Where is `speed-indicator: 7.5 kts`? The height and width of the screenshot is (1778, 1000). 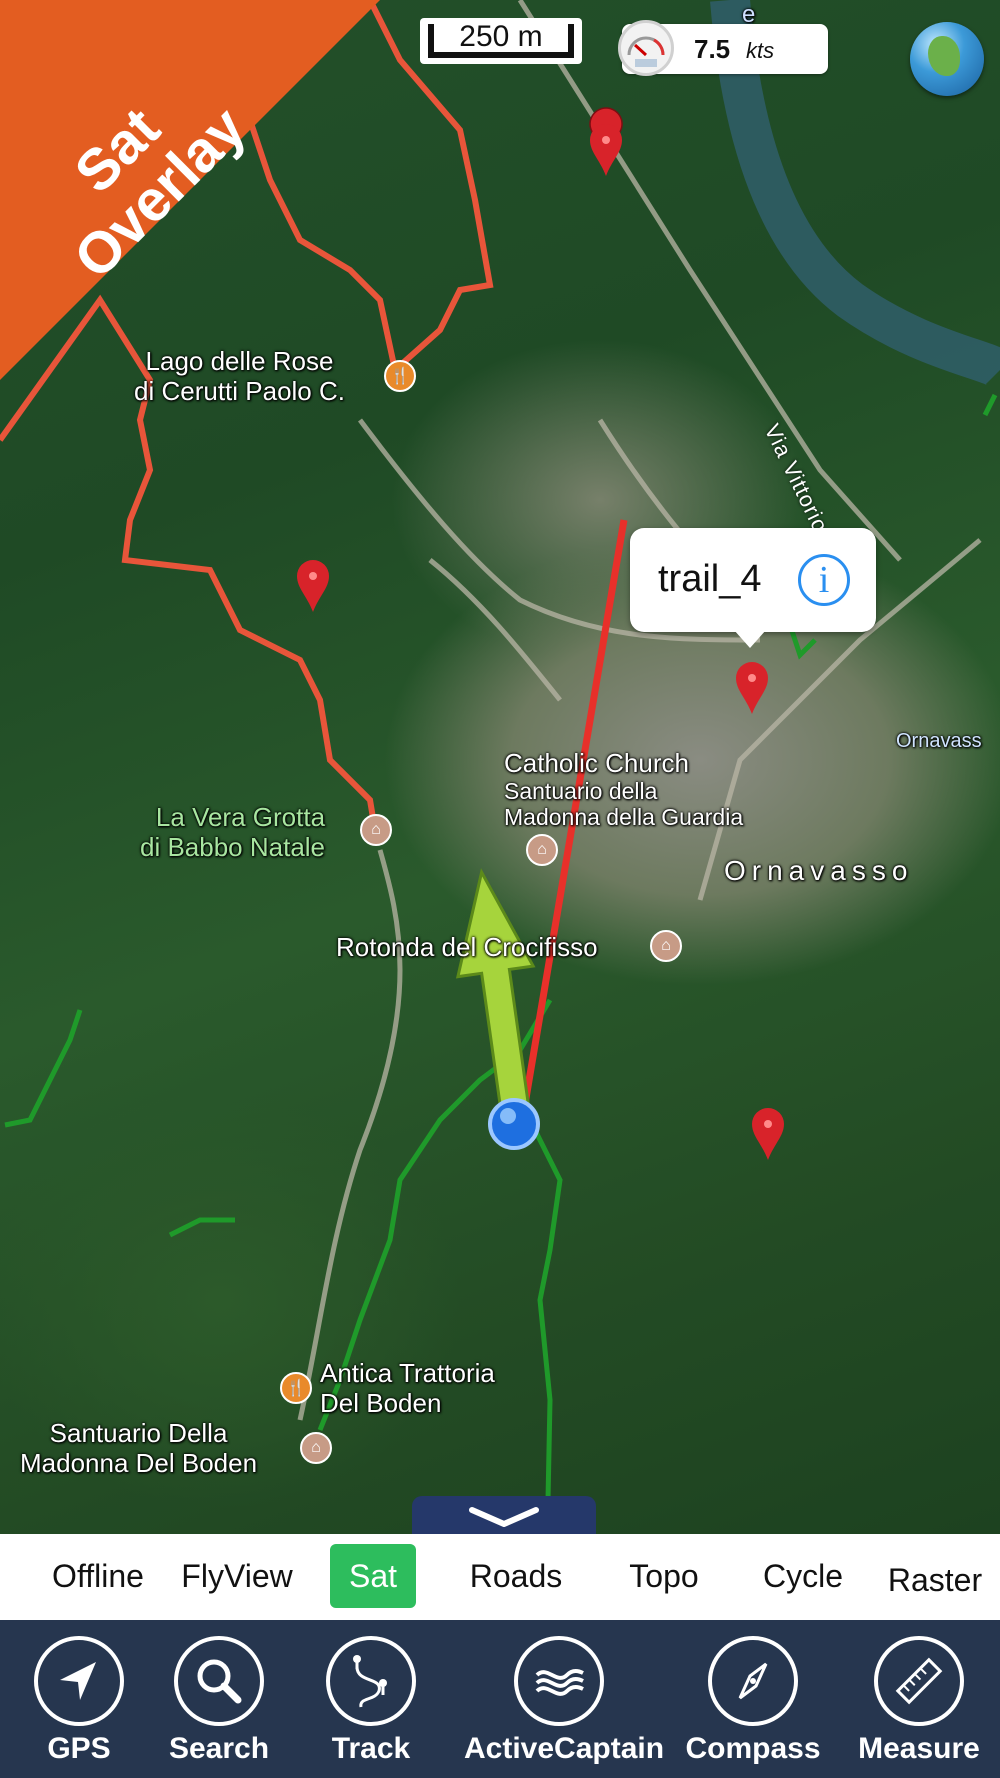 speed-indicator: 7.5 kts is located at coordinates (723, 48).